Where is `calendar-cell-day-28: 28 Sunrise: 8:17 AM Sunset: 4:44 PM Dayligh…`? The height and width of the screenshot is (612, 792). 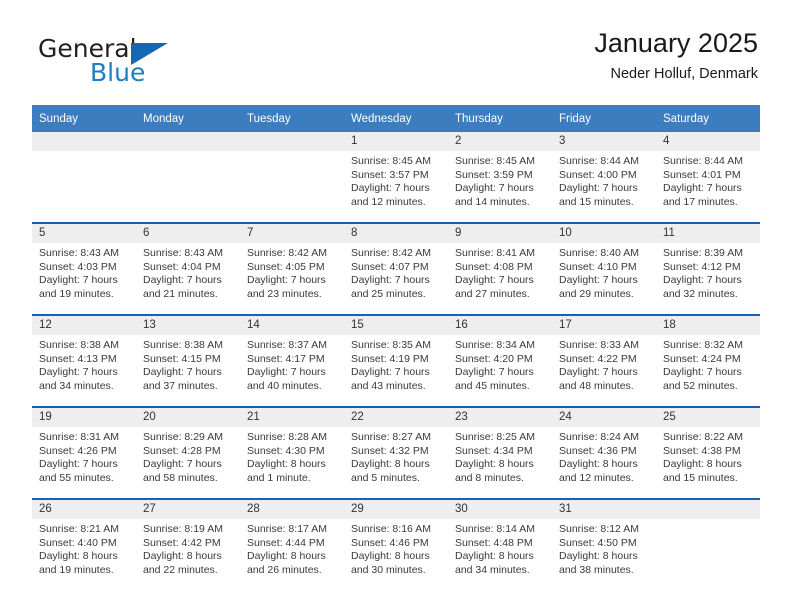 calendar-cell-day-28: 28 Sunrise: 8:17 AM Sunset: 4:44 PM Dayligh… is located at coordinates (292, 544).